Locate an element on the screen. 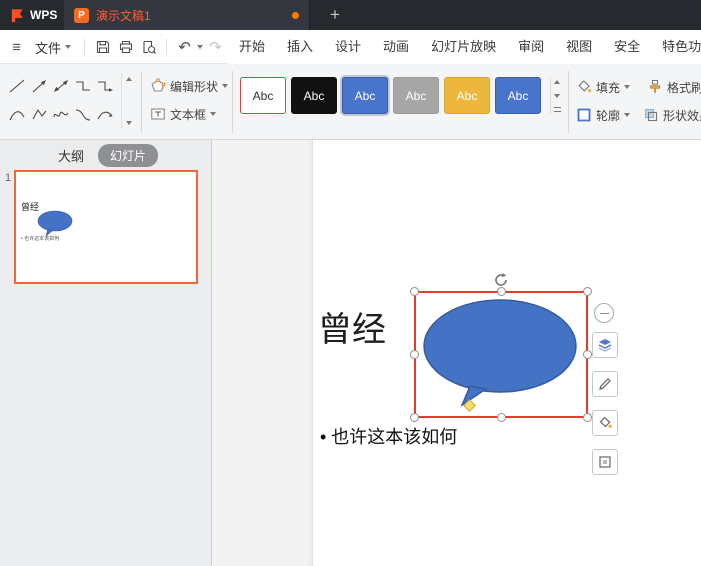 Image resolution: width=701 pixels, height=566 pixels. curve-tool is located at coordinates (17, 114).